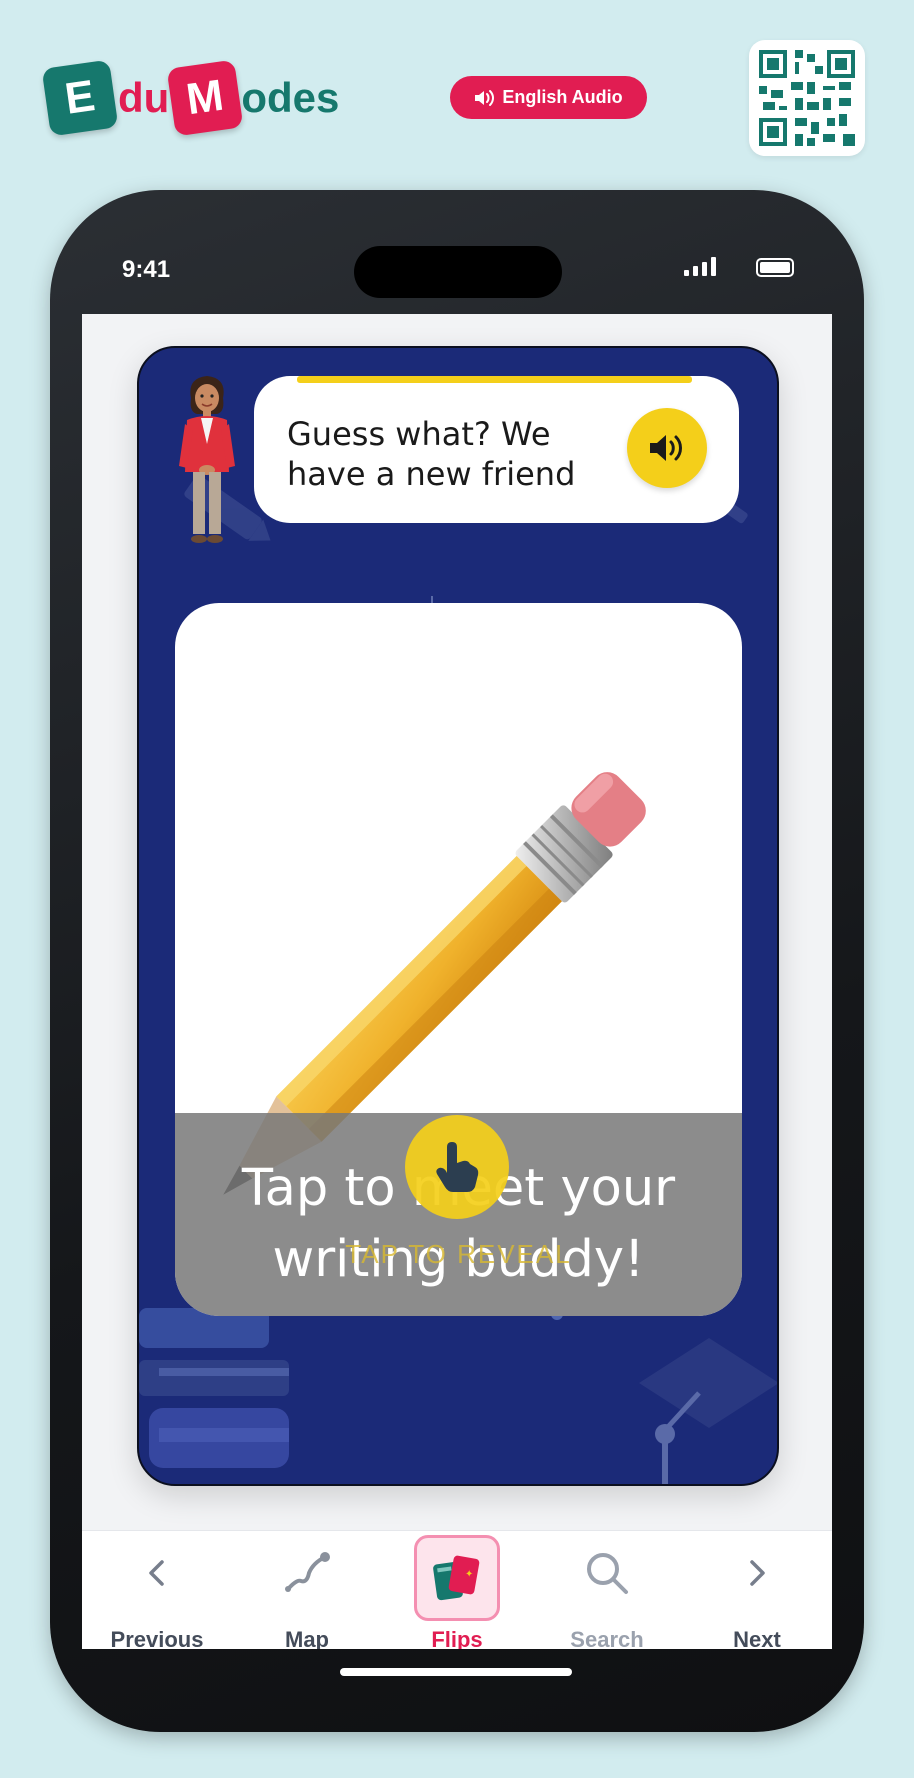 The image size is (914, 1778). What do you see at coordinates (207, 459) in the screenshot?
I see `teacher-avatar` at bounding box center [207, 459].